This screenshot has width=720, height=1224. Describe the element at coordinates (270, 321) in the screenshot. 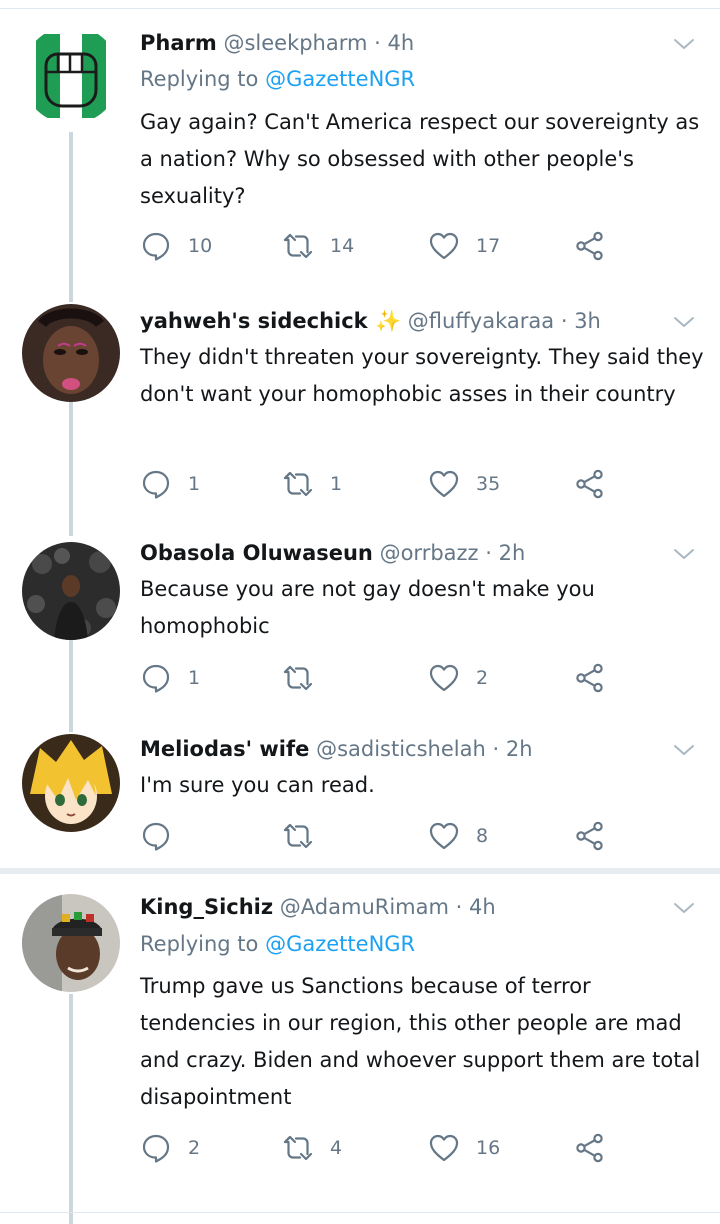

I see `display-name: yahweh's sidechick ✨` at that location.